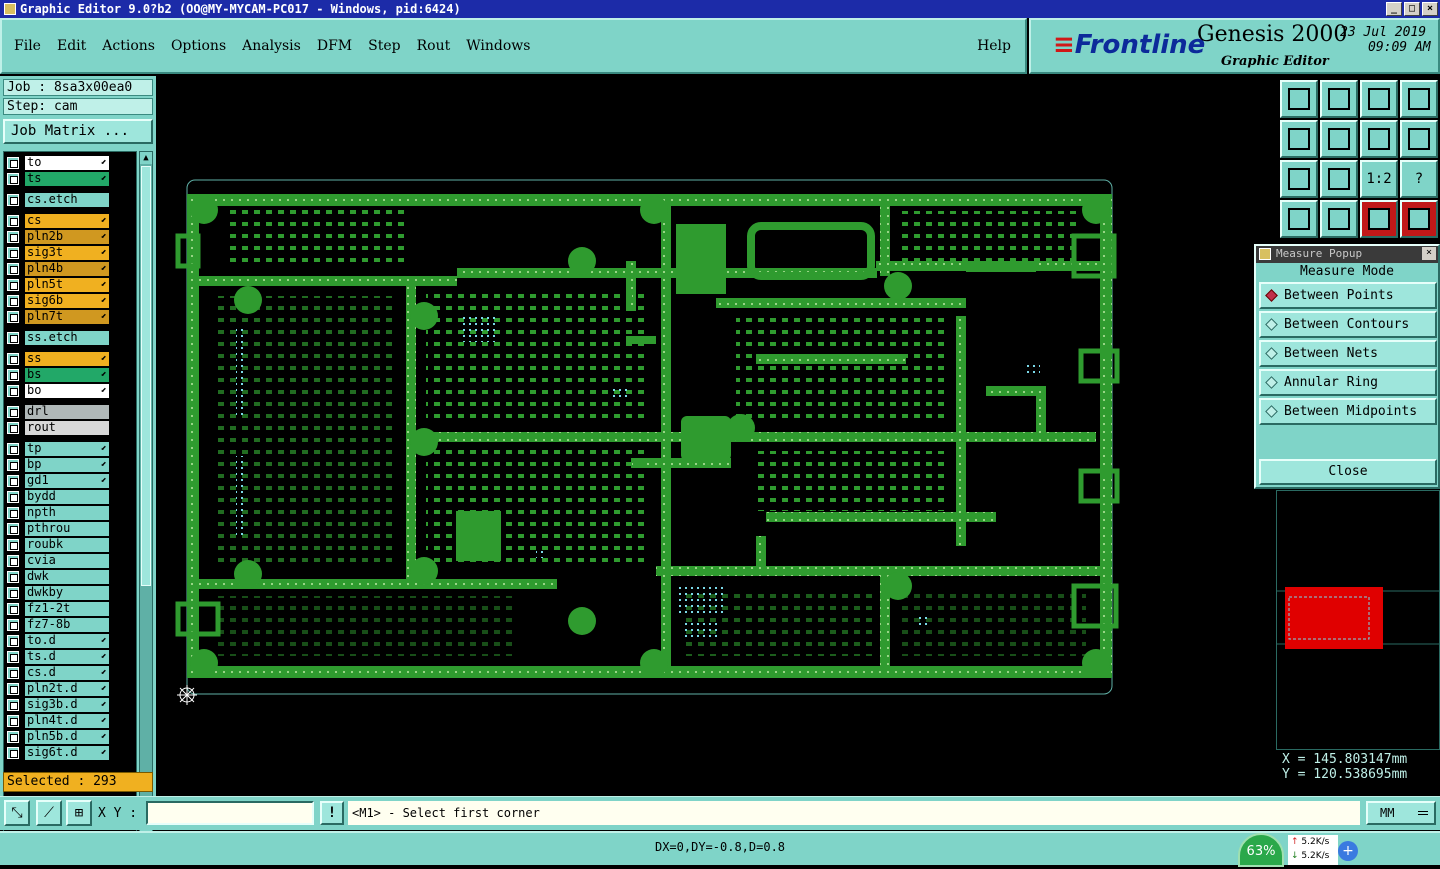 This screenshot has height=869, width=1440. I want to click on layer-name: tp ⬋, so click(67, 449).